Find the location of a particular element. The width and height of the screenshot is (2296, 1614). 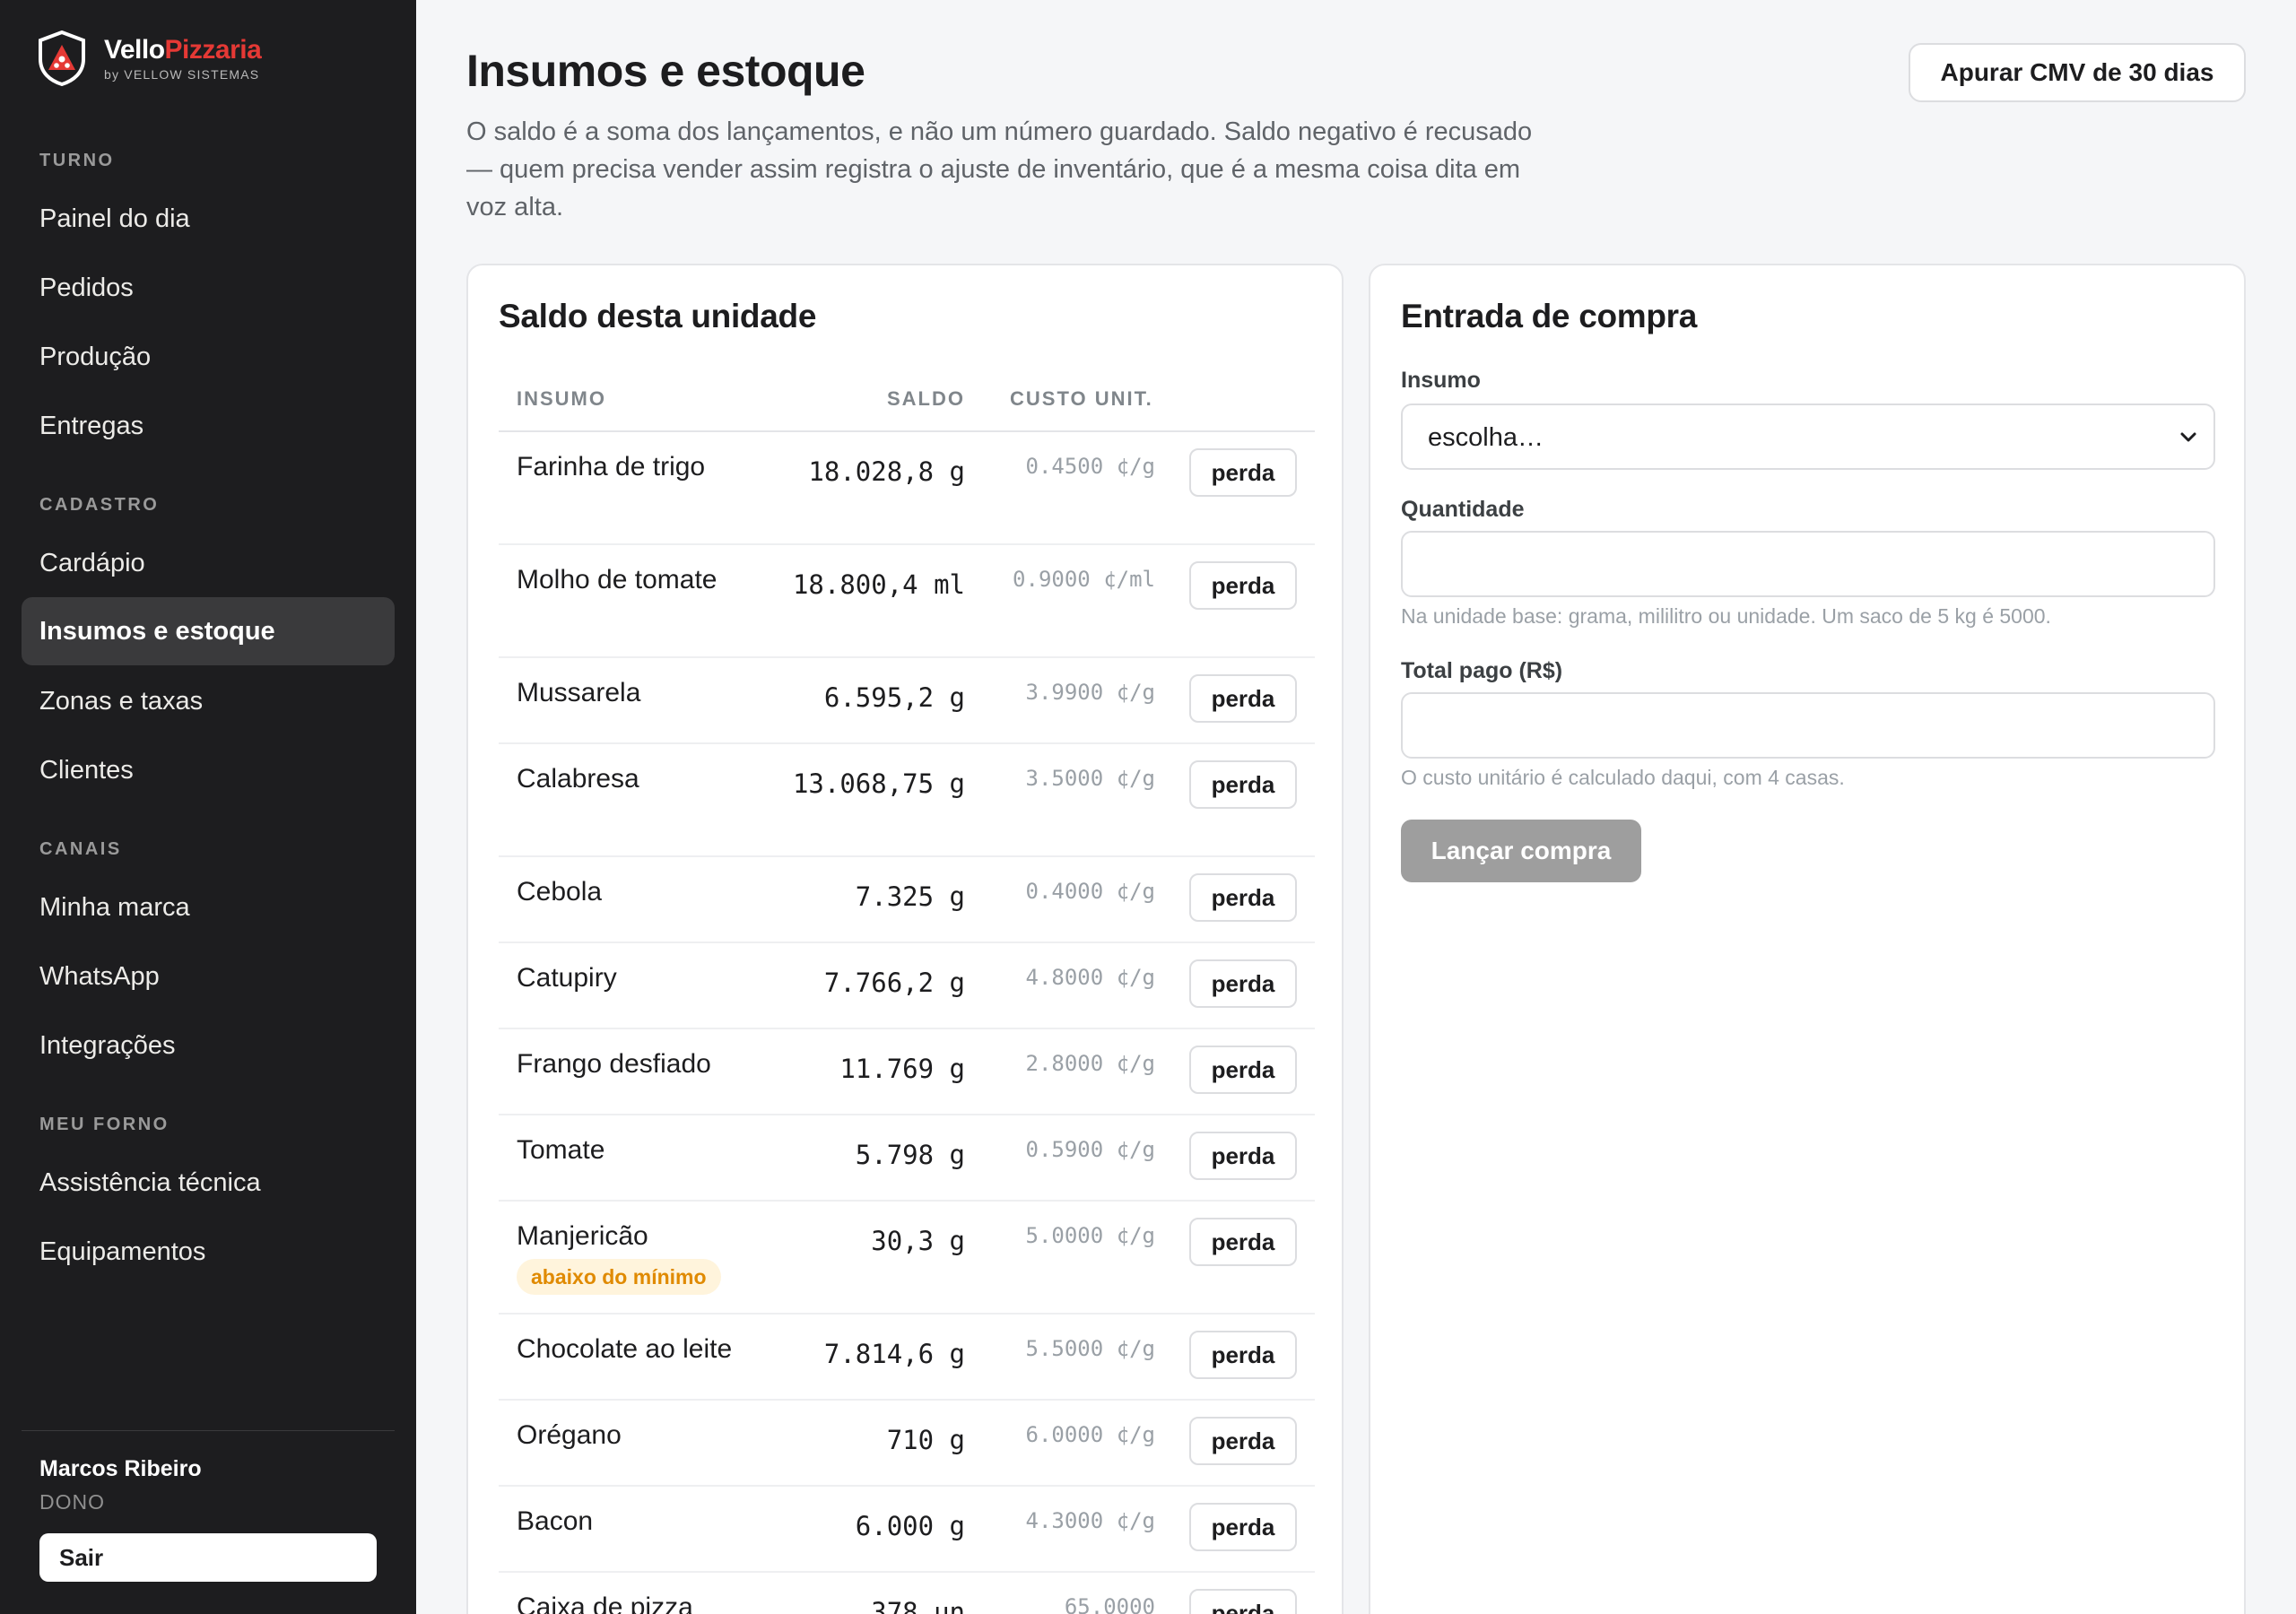

insumo-custo: 5.5000 ¢/g is located at coordinates (1090, 1348).